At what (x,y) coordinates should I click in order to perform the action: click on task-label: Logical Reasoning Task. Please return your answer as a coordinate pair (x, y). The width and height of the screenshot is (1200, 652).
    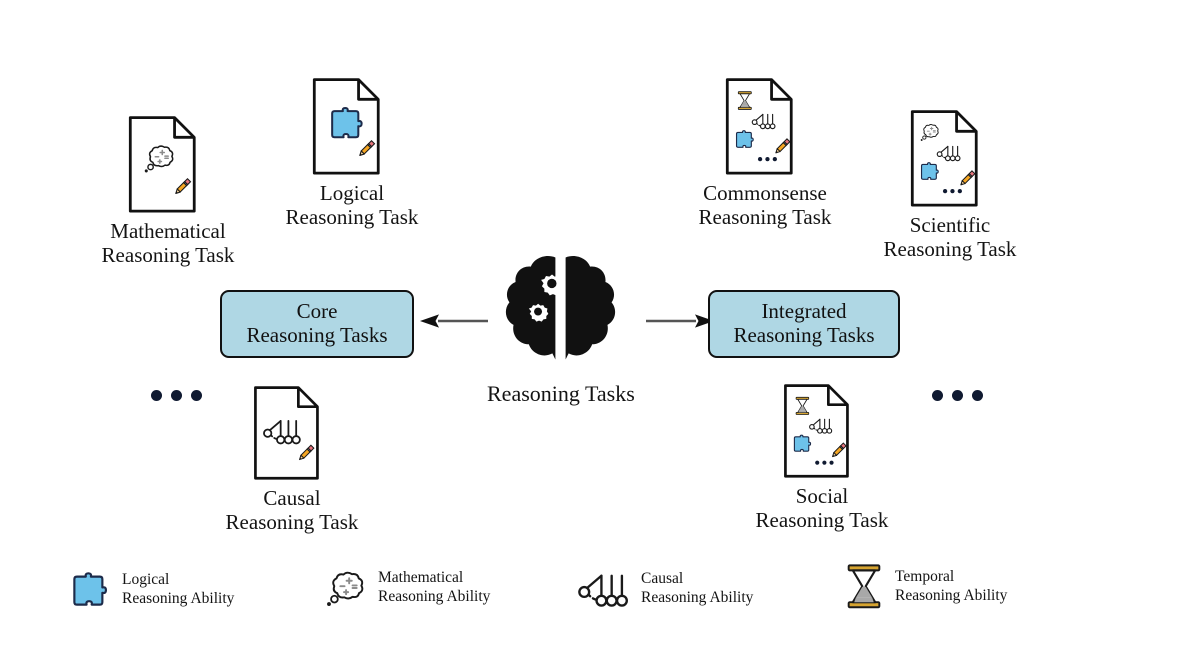
    Looking at the image, I should click on (352, 205).